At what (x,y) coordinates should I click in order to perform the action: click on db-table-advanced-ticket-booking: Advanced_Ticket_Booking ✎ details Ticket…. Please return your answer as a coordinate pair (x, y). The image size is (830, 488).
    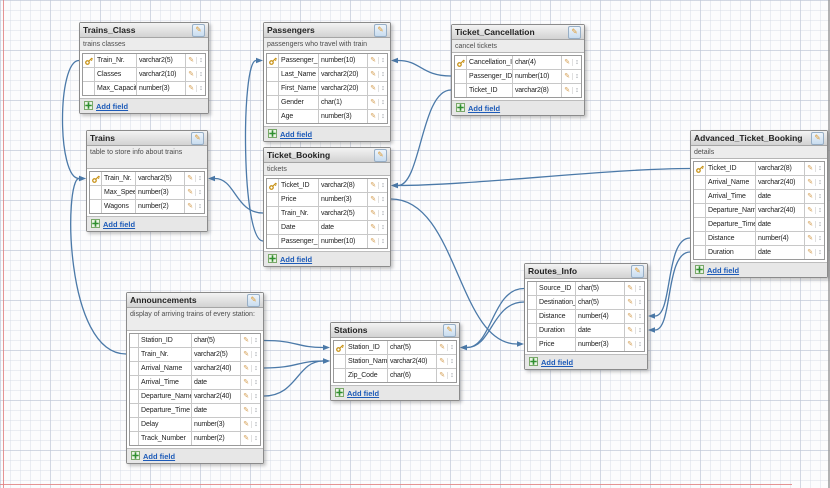
    Looking at the image, I should click on (759, 204).